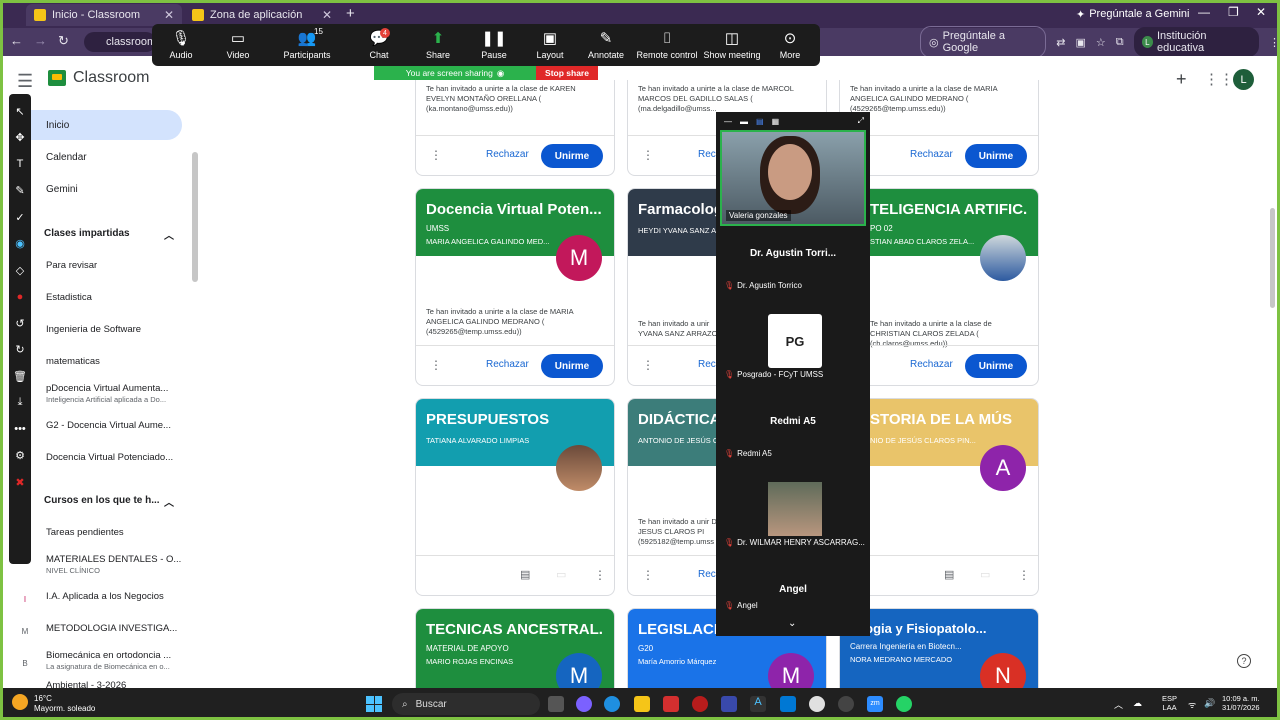  I want to click on add-class-icon: +, so click(1181, 79).